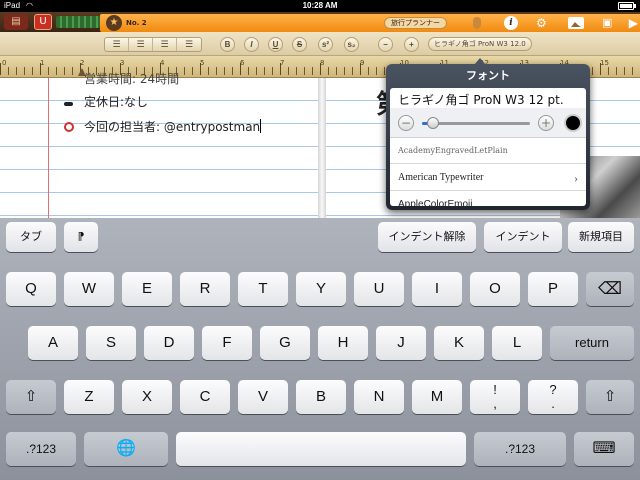 This screenshot has height=480, width=640. Describe the element at coordinates (511, 23) in the screenshot. I see `info-icon: i` at that location.